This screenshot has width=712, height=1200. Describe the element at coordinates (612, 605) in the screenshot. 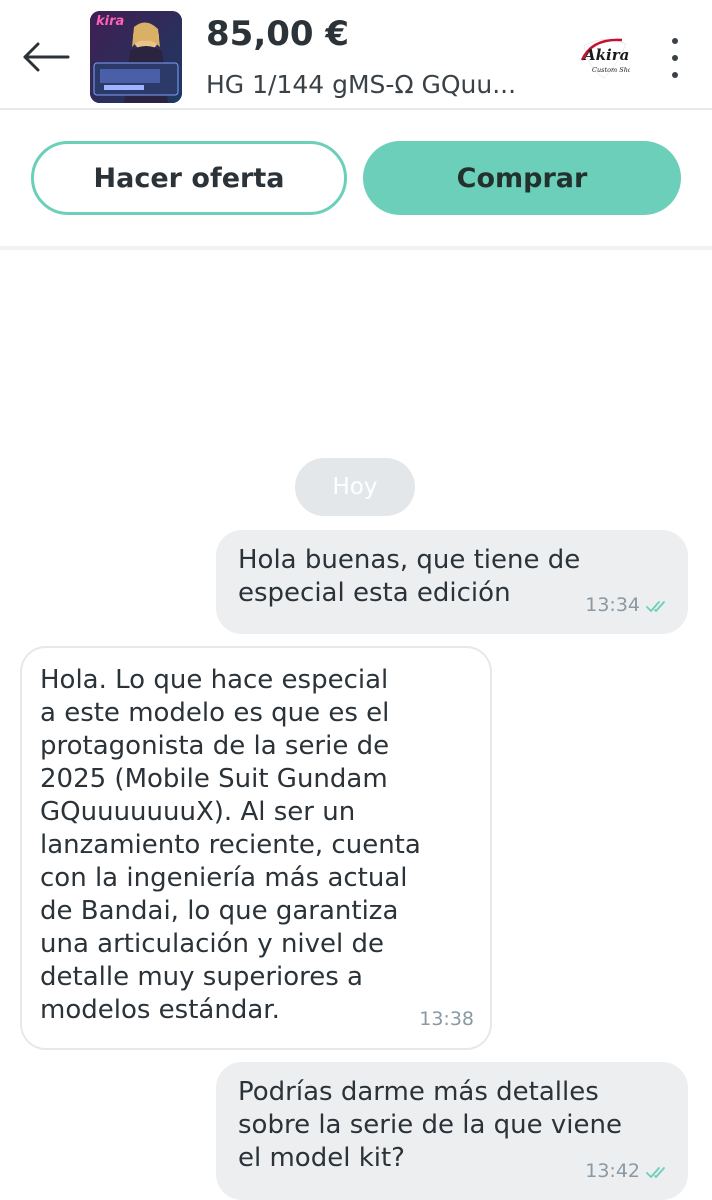

I see `message-time: 13:34` at that location.